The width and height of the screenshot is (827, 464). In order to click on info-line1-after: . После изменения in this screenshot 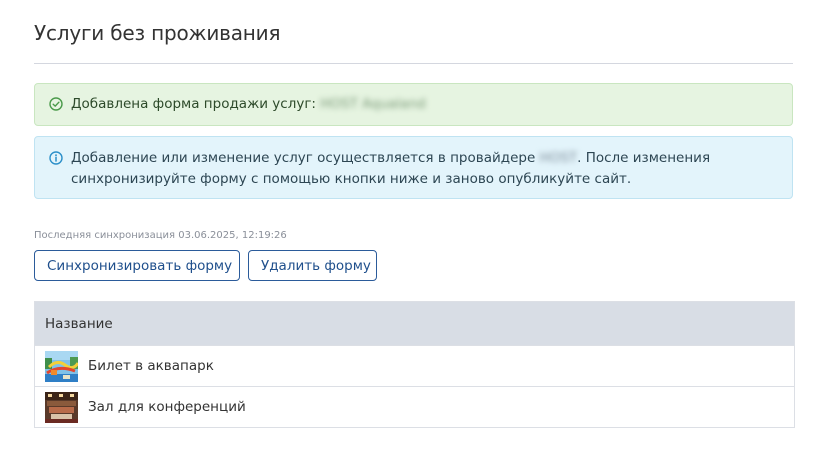, I will do `click(644, 158)`.